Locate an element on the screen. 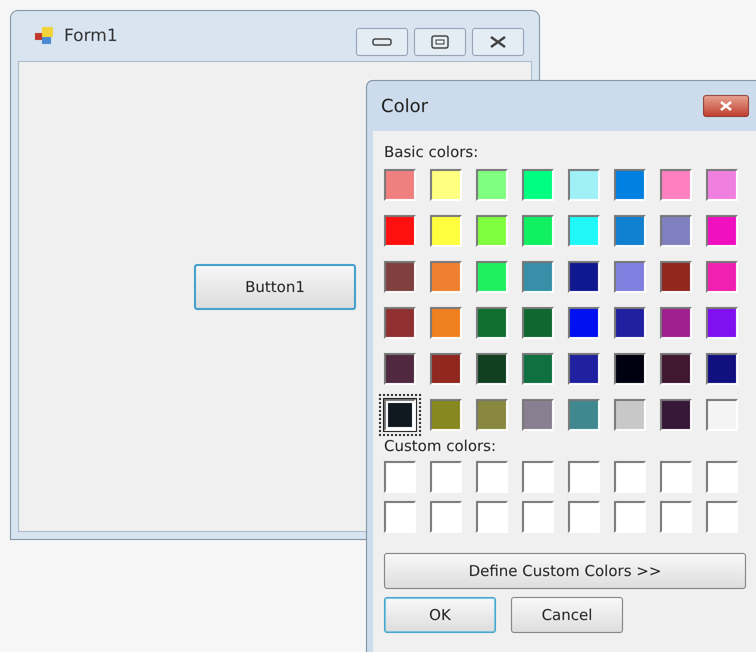 Image resolution: width=756 pixels, height=652 pixels. basic-colors-label: Basic colors: is located at coordinates (432, 152).